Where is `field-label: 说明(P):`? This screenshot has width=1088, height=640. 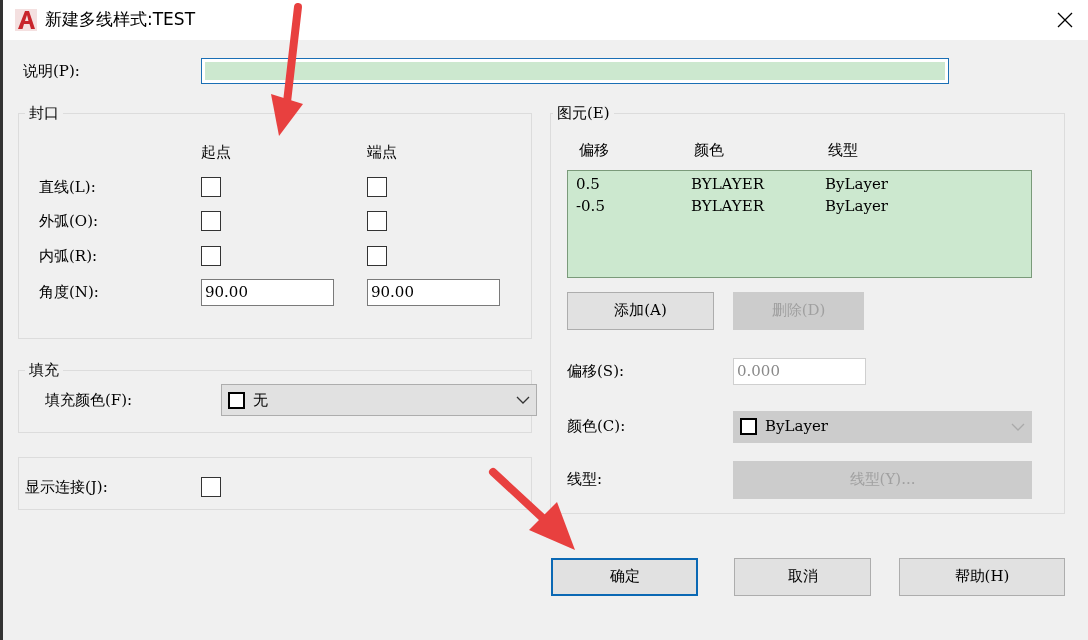 field-label: 说明(P): is located at coordinates (52, 71).